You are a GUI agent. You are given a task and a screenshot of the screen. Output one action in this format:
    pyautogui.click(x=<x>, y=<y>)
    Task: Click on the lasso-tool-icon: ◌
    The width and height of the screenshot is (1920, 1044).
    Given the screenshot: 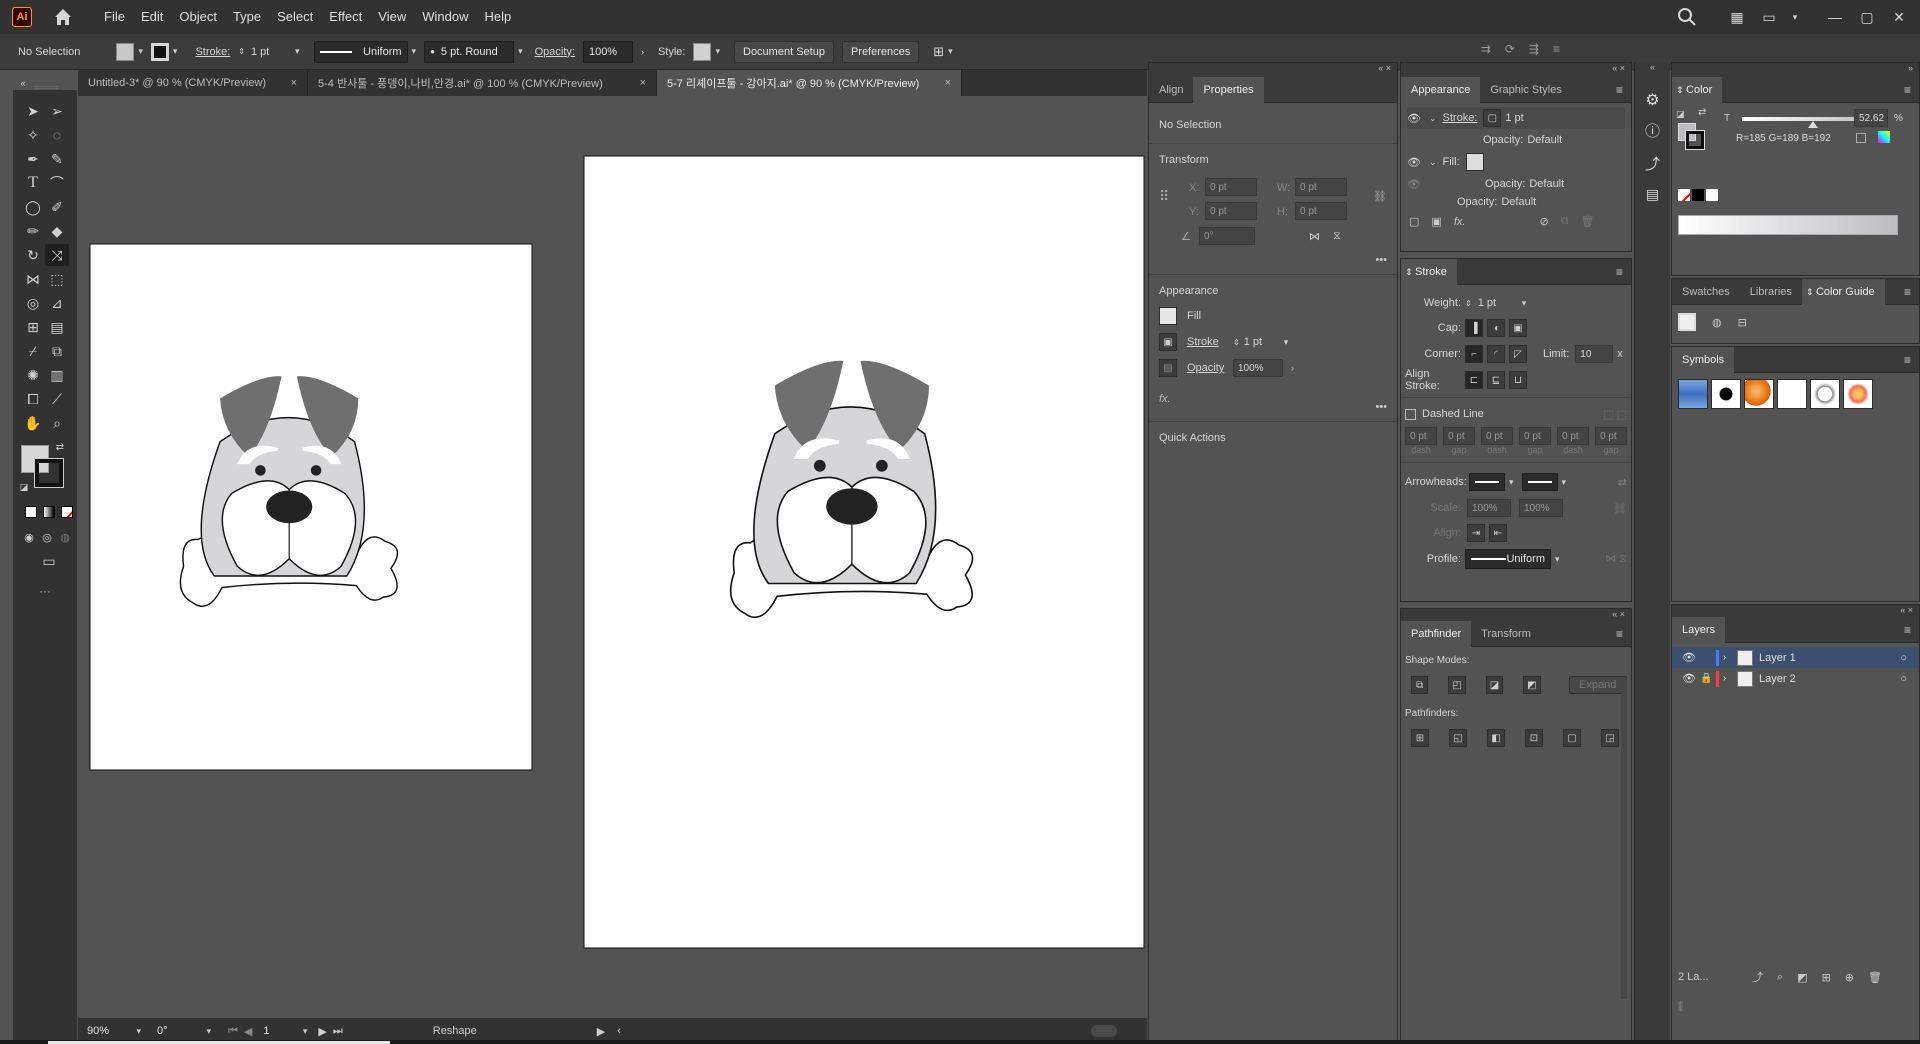 What is the action you would take?
    pyautogui.click(x=57, y=135)
    